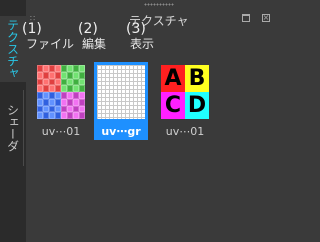 The height and width of the screenshot is (242, 320). I want to click on close-icon: ×, so click(266, 18).